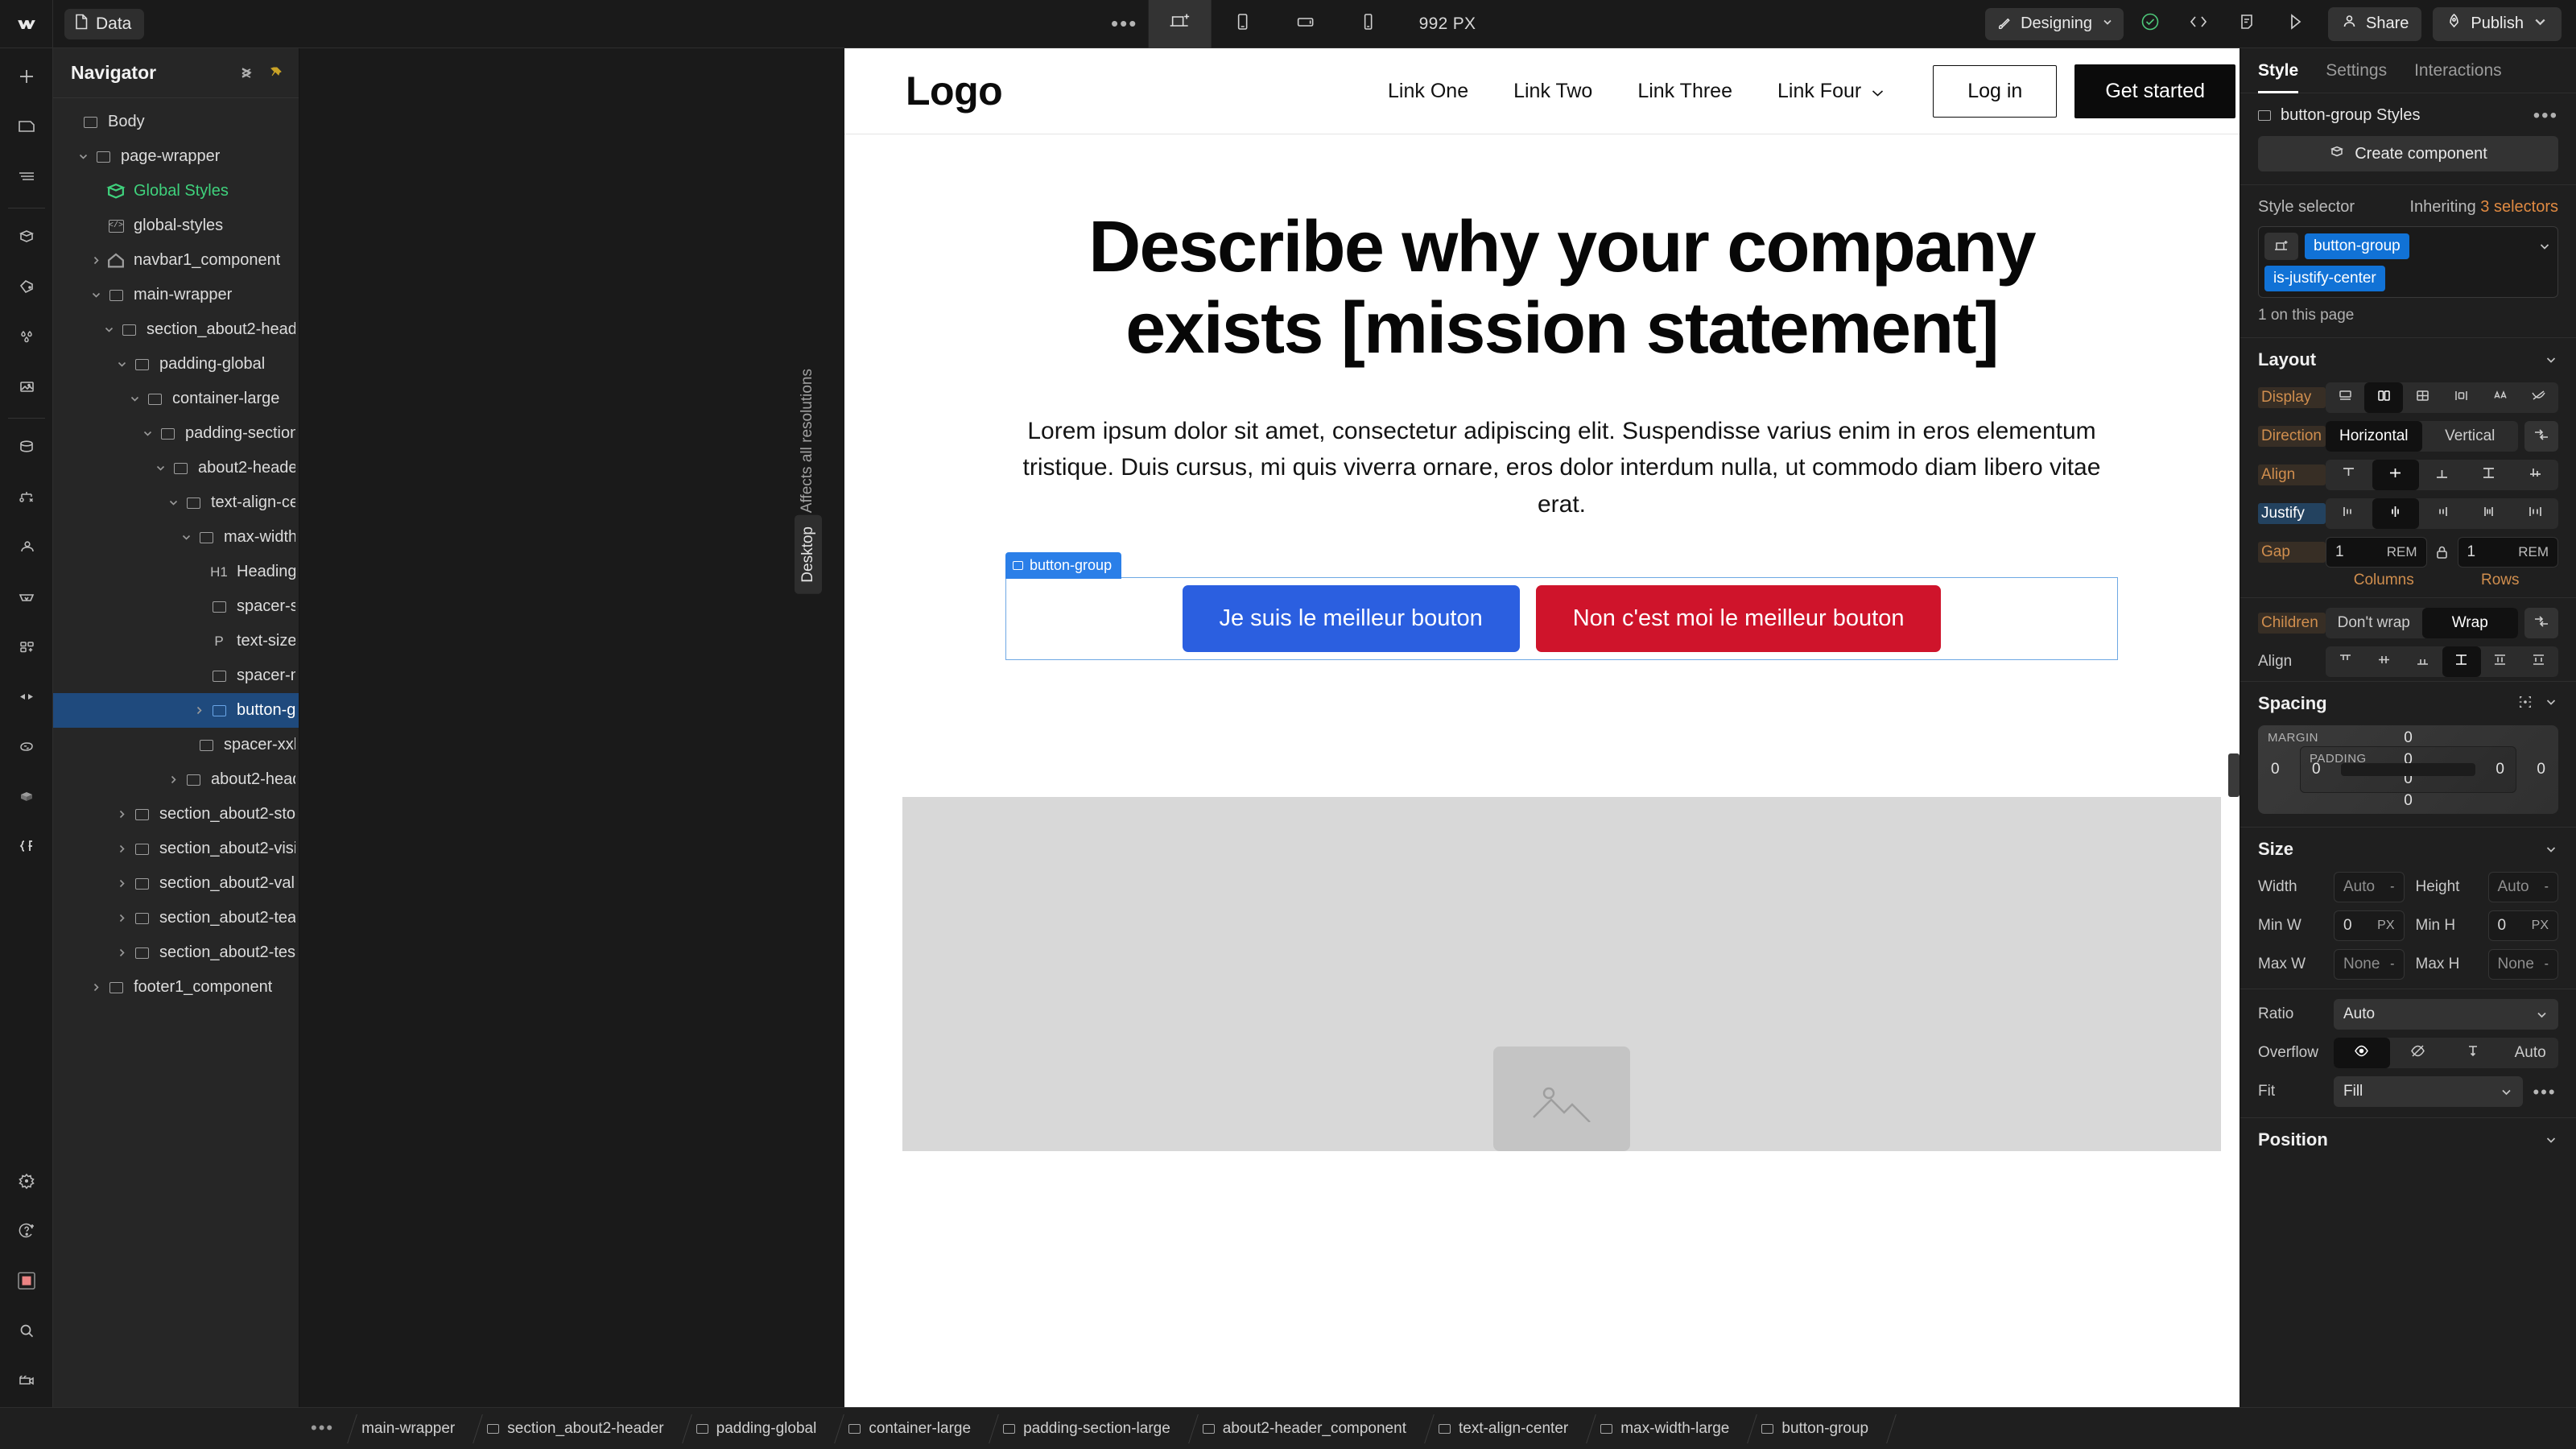 The width and height of the screenshot is (2576, 1449). Describe the element at coordinates (2345, 397) in the screenshot. I see `display-block-option` at that location.